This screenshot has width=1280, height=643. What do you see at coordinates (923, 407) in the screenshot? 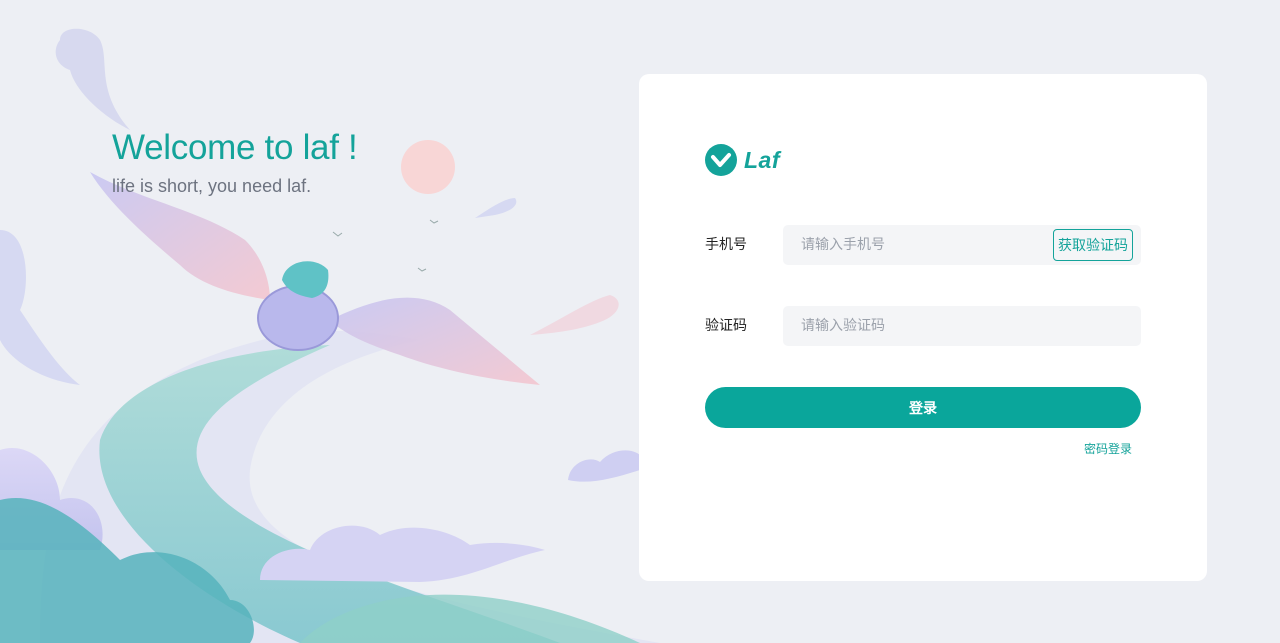
I see `login-button: 登录` at bounding box center [923, 407].